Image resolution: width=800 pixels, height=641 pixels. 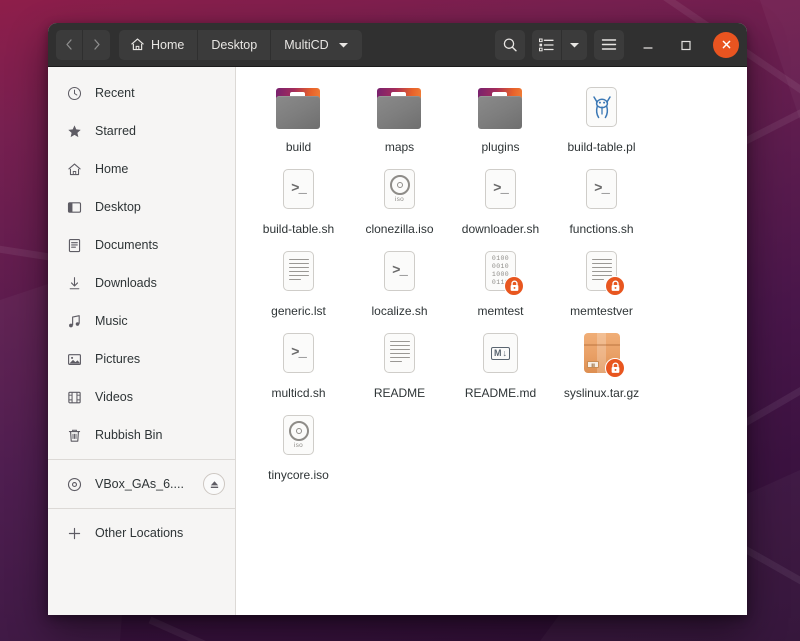 I want to click on file-item: maps, so click(x=399, y=122).